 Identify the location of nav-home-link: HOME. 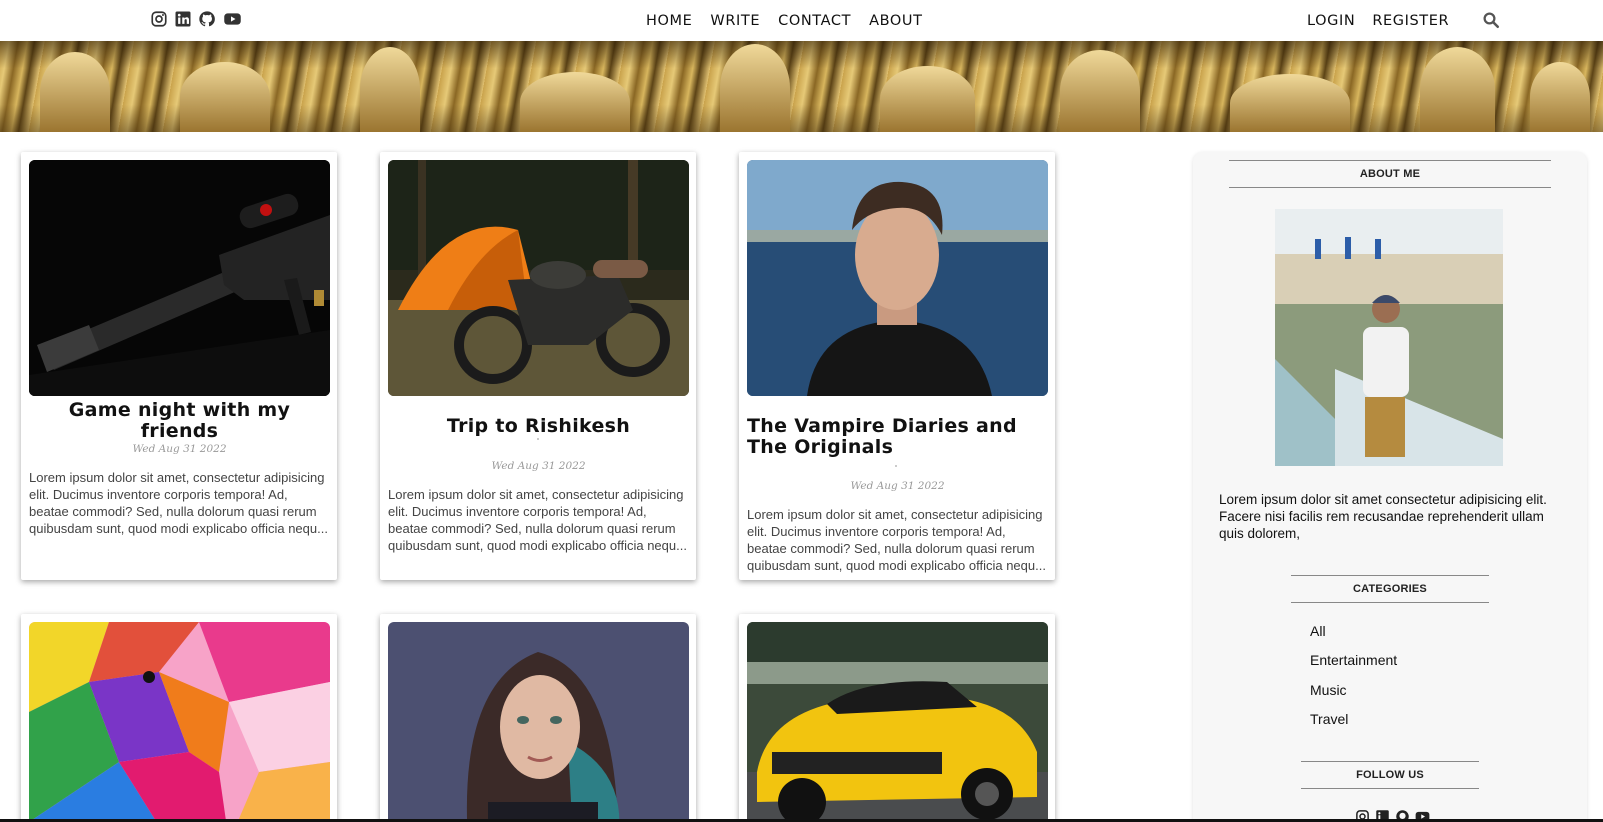
(669, 21).